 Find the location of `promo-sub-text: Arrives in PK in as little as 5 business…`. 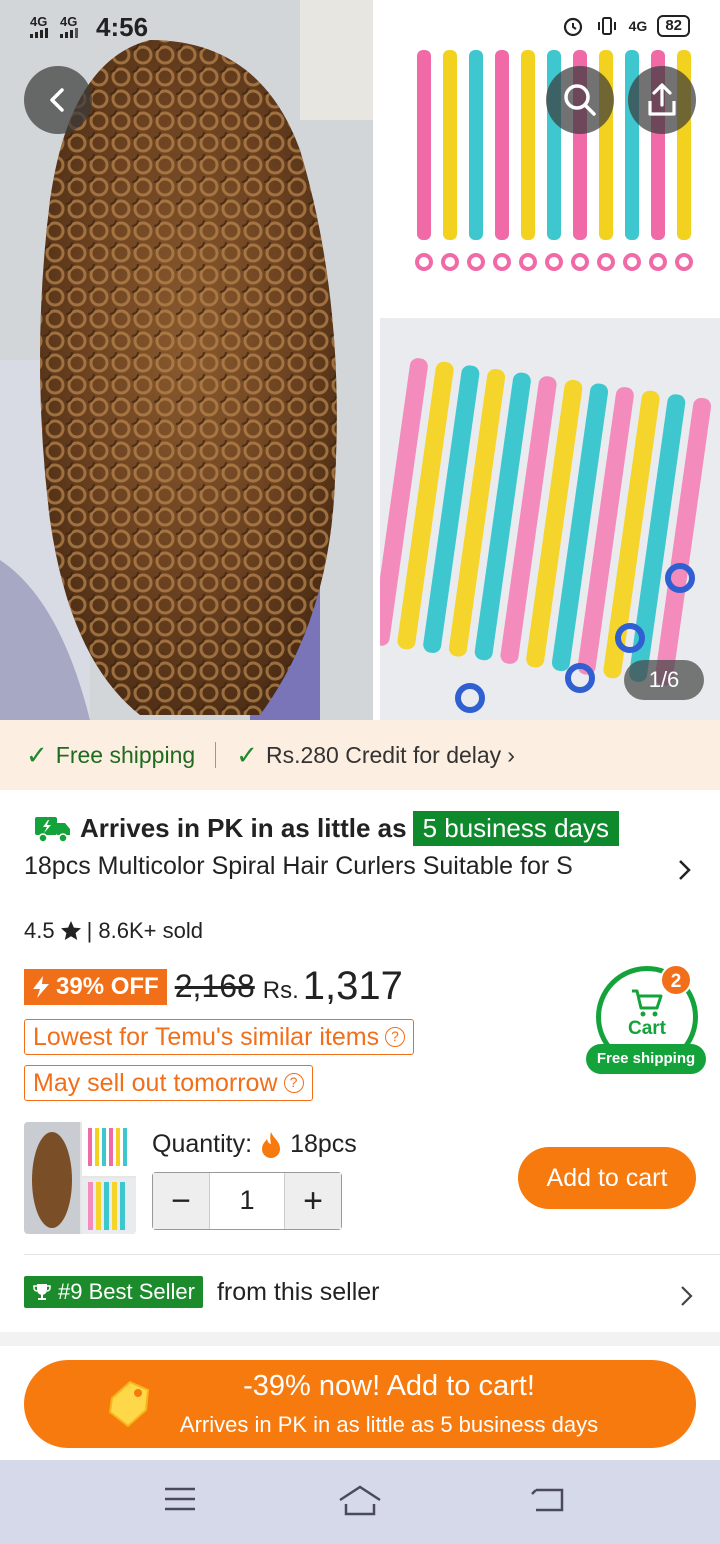

promo-sub-text: Arrives in PK in as little as 5 business… is located at coordinates (389, 1424).